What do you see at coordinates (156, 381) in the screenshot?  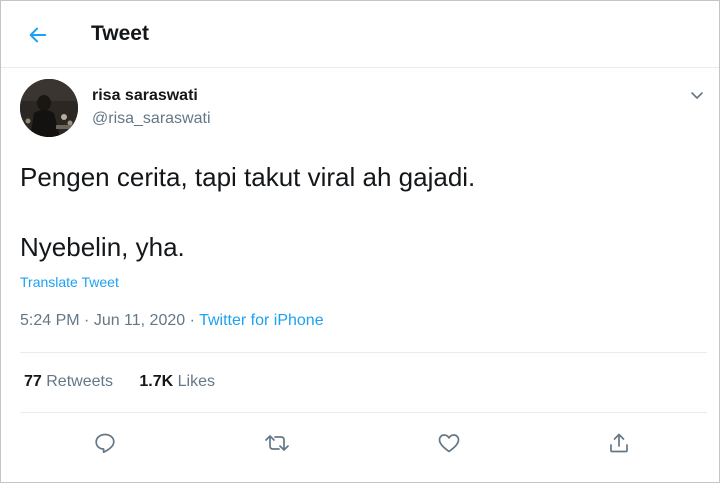 I see `likes-count: 1.7K` at bounding box center [156, 381].